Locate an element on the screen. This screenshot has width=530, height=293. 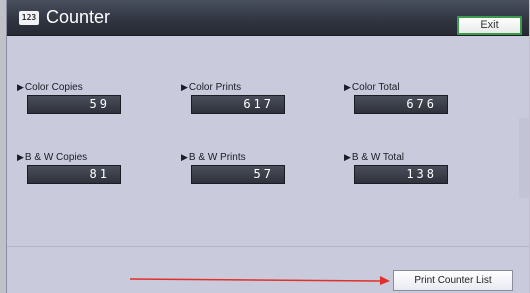
counter-app-icon: 123 is located at coordinates (29, 18).